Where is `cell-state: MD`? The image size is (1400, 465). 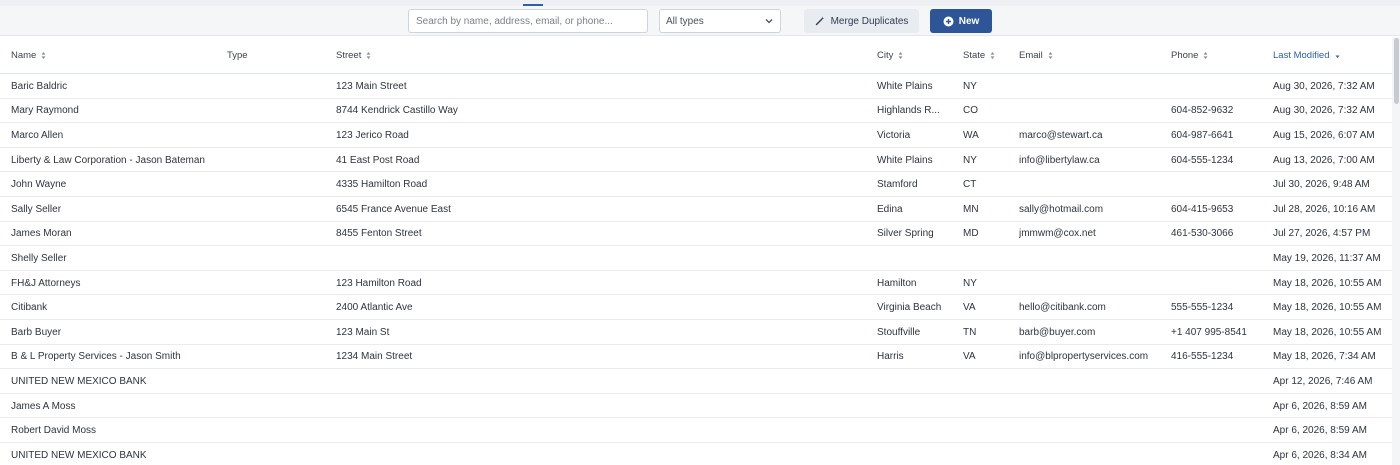 cell-state: MD is located at coordinates (971, 234).